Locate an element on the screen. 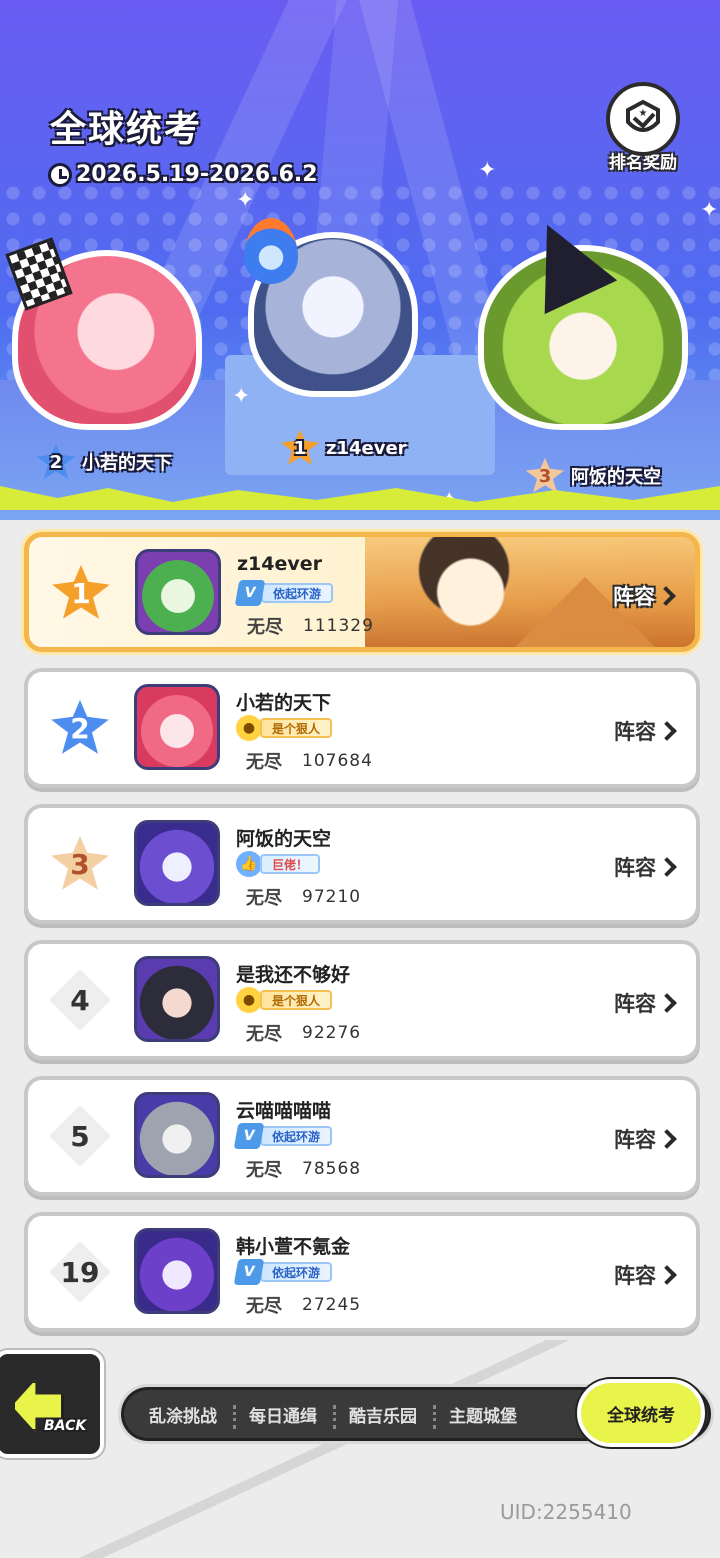  rank-badge: 19 is located at coordinates (80, 1272).